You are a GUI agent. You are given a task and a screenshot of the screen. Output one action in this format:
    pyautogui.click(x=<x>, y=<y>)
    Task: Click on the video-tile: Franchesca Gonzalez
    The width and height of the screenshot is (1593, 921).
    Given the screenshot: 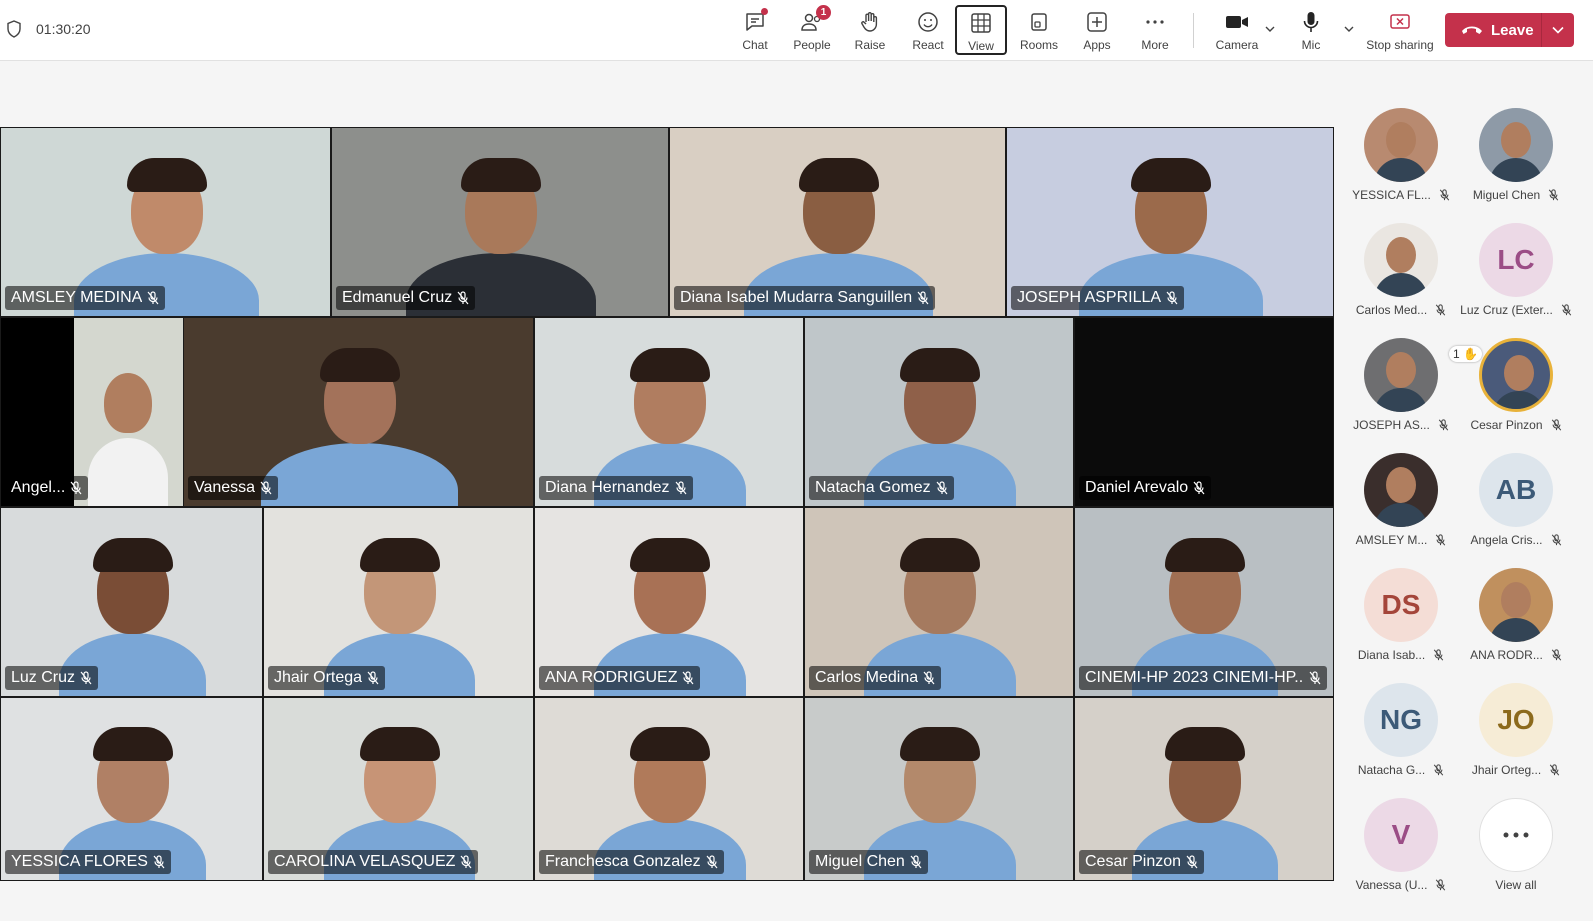 What is the action you would take?
    pyautogui.click(x=669, y=789)
    